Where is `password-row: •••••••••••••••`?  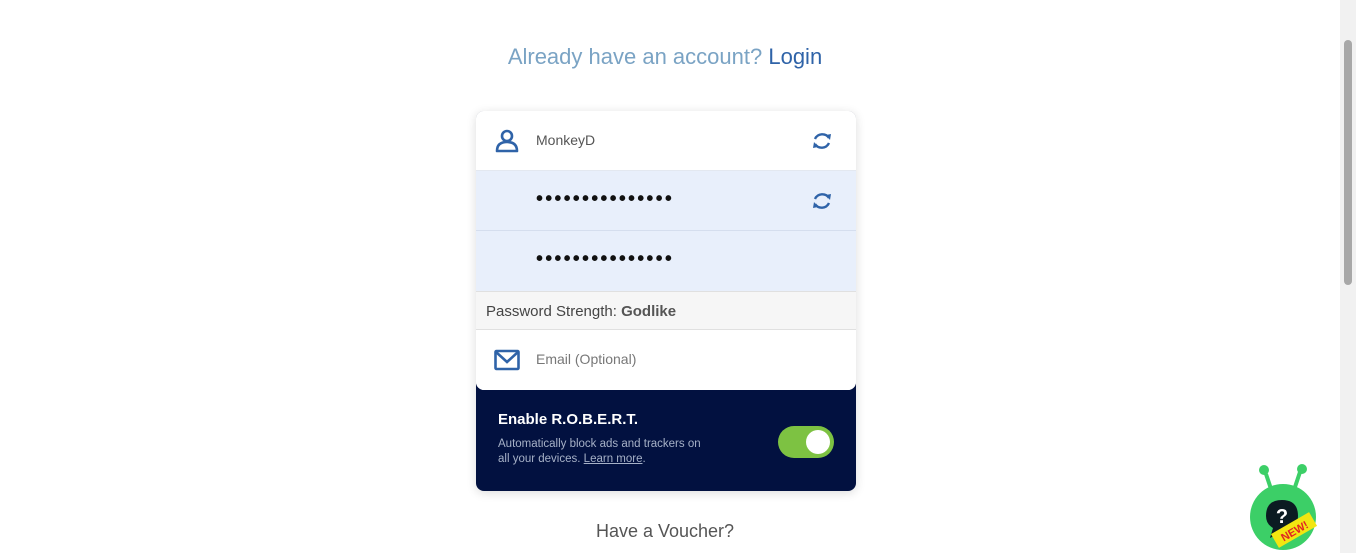 password-row: ••••••••••••••• is located at coordinates (666, 201).